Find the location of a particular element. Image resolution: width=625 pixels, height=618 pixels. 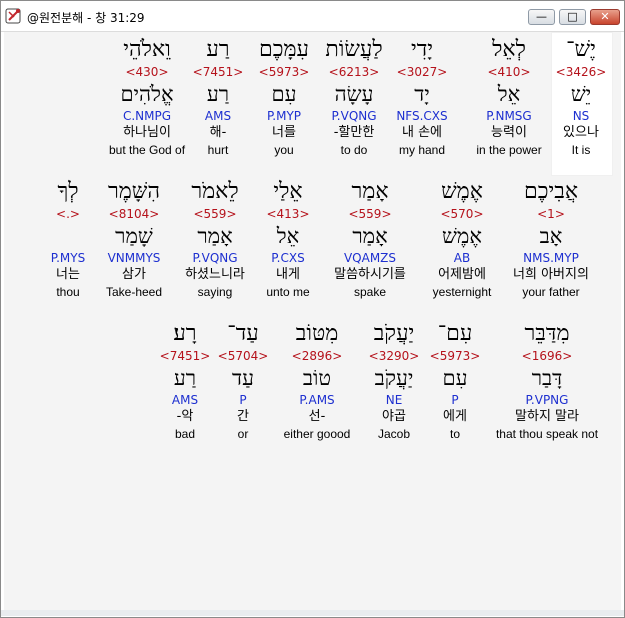

english-gloss: your father is located at coordinates (551, 292).